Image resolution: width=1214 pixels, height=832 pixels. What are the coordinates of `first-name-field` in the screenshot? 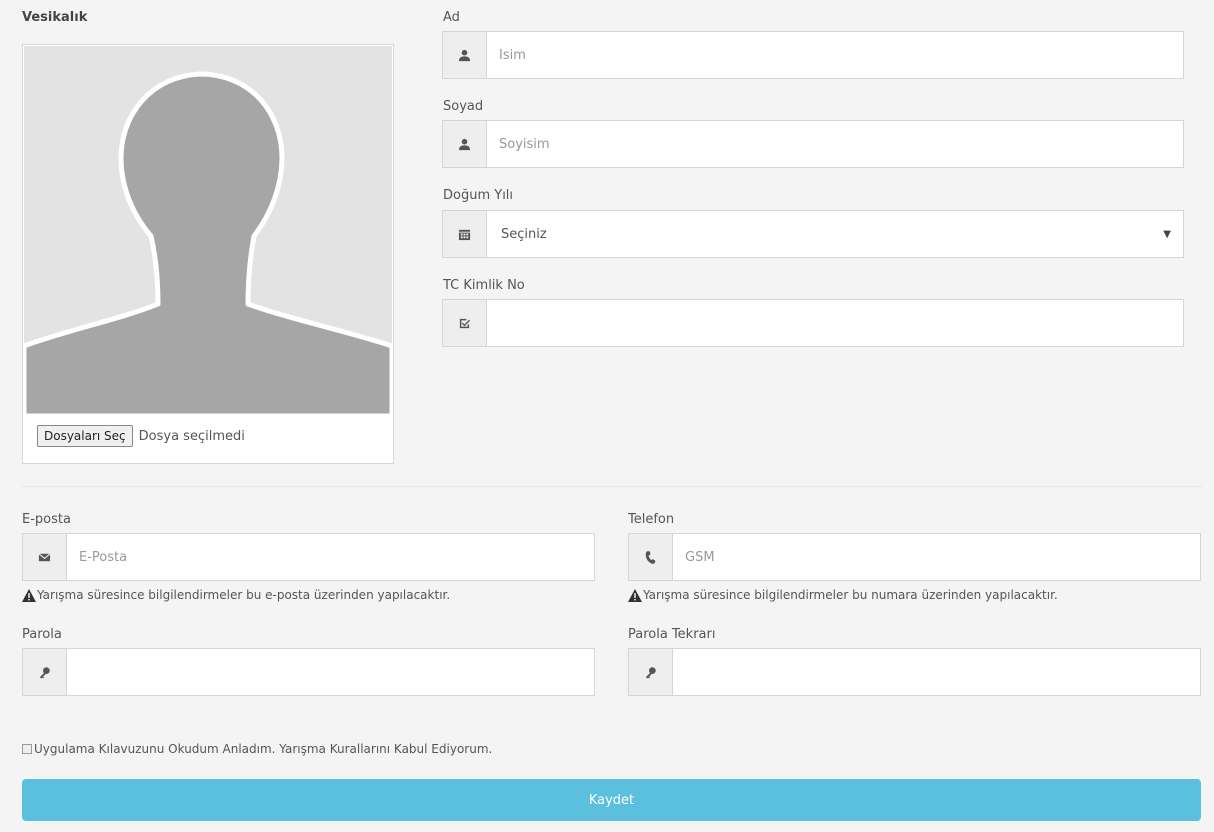 It's located at (813, 55).